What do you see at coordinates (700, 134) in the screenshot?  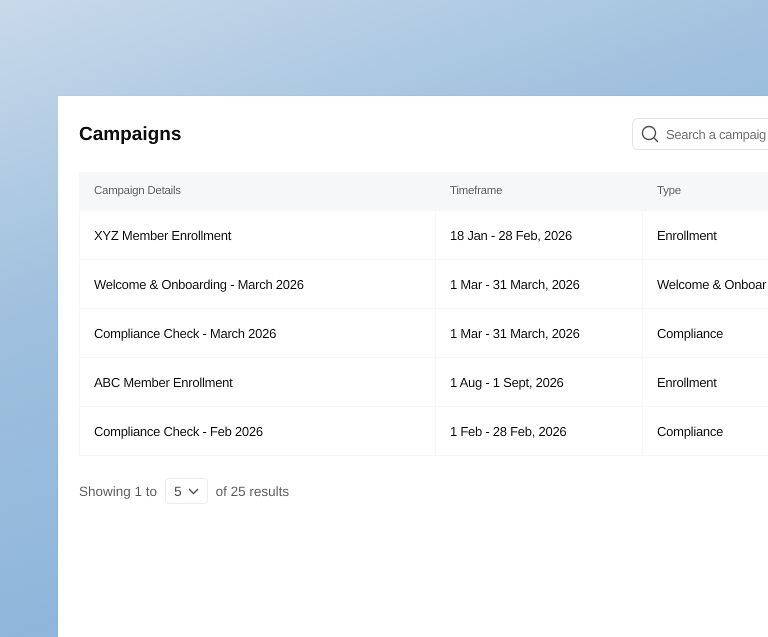 I see `search-field: Search a campaig` at bounding box center [700, 134].